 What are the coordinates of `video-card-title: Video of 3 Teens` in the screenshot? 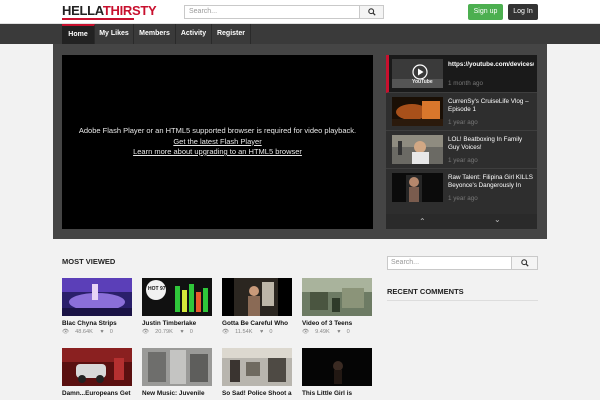 It's located at (337, 323).